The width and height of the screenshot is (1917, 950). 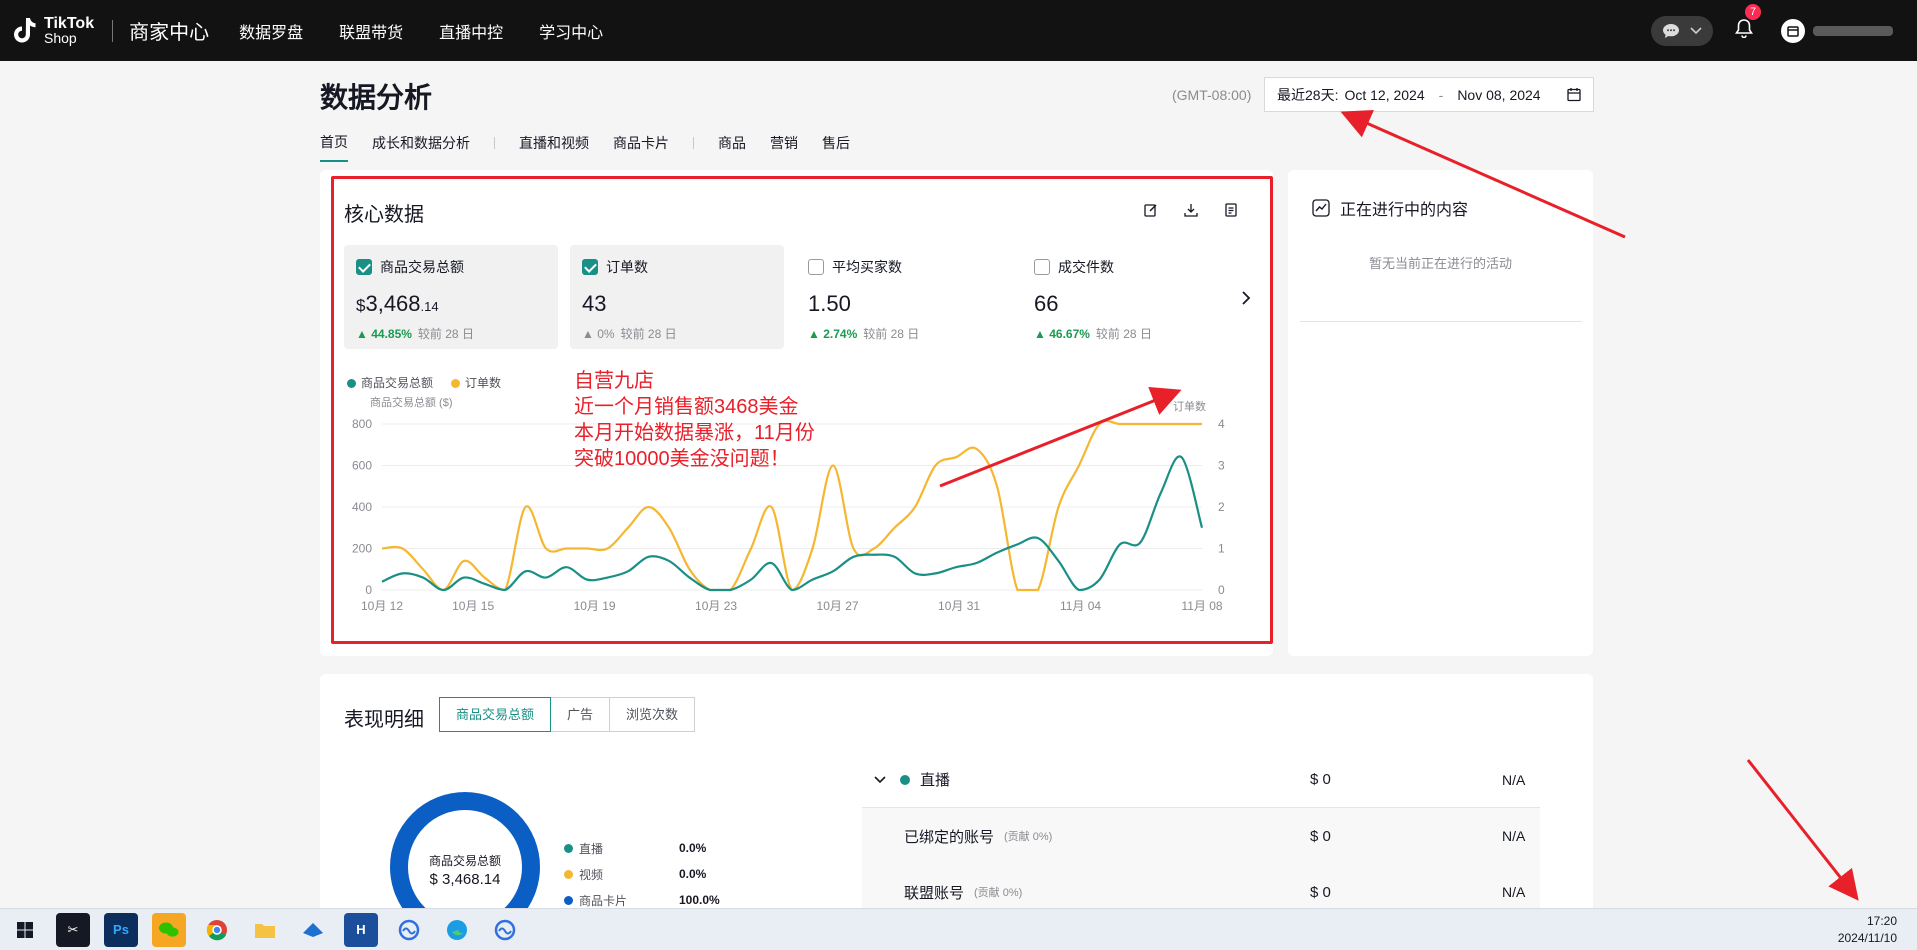 I want to click on x-tick-label: 10月 31, so click(x=959, y=606).